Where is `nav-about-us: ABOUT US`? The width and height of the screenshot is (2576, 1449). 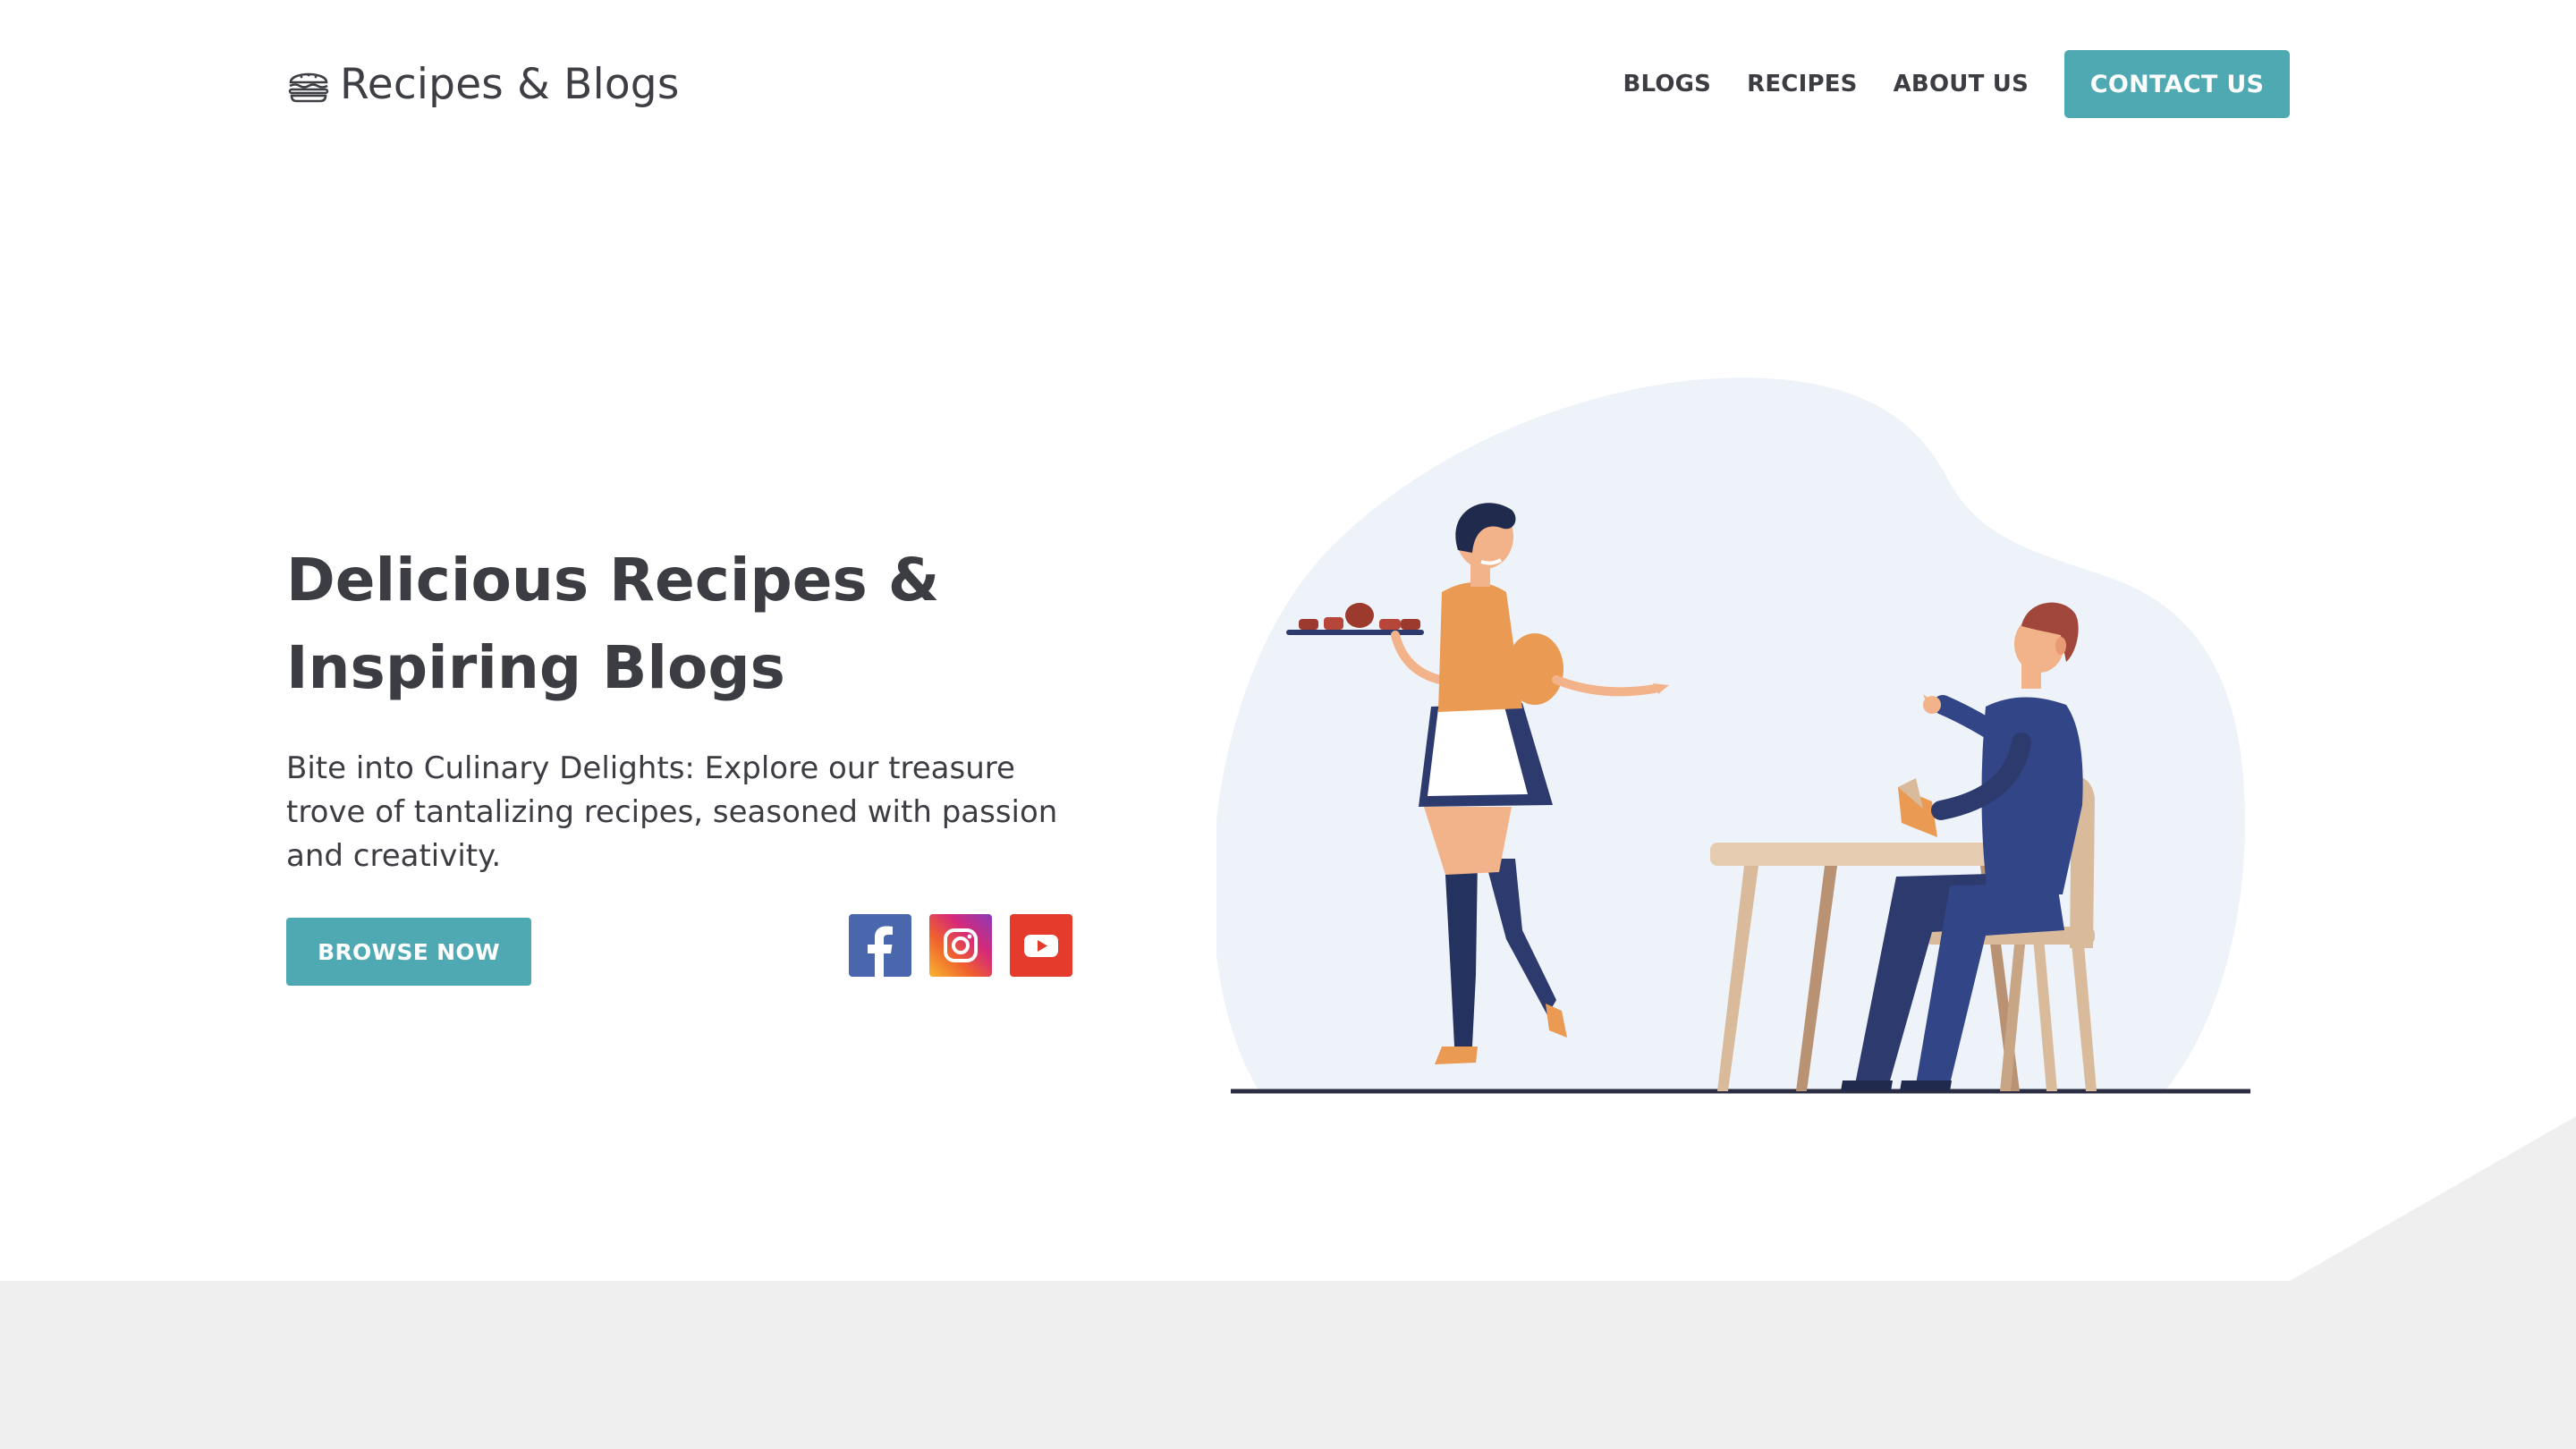 nav-about-us: ABOUT US is located at coordinates (1961, 84).